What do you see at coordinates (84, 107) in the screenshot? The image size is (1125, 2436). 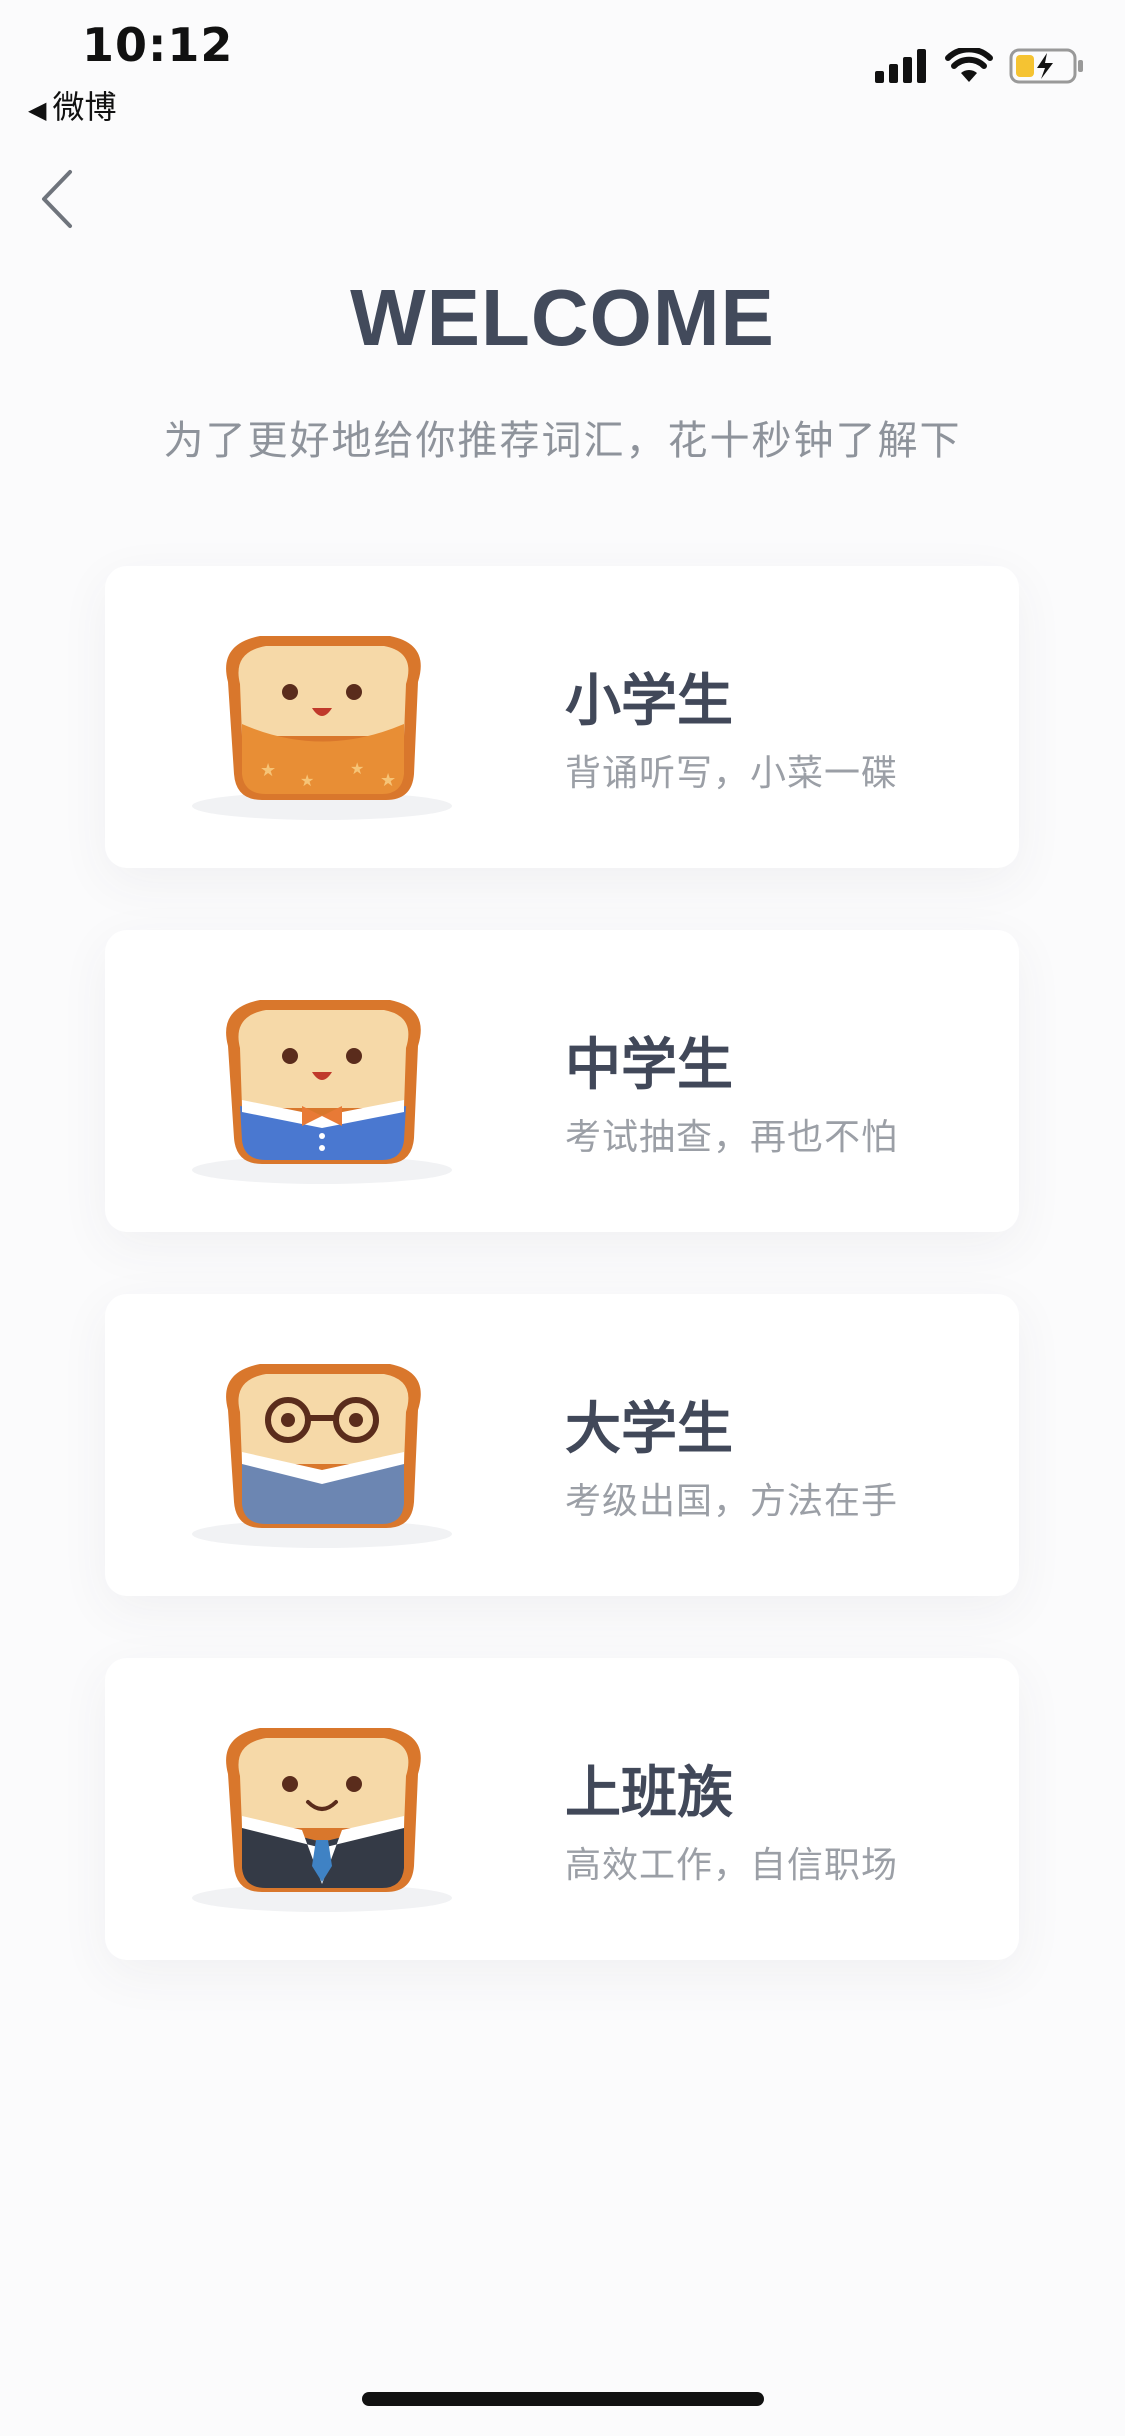 I see `back-app-label: 微博` at bounding box center [84, 107].